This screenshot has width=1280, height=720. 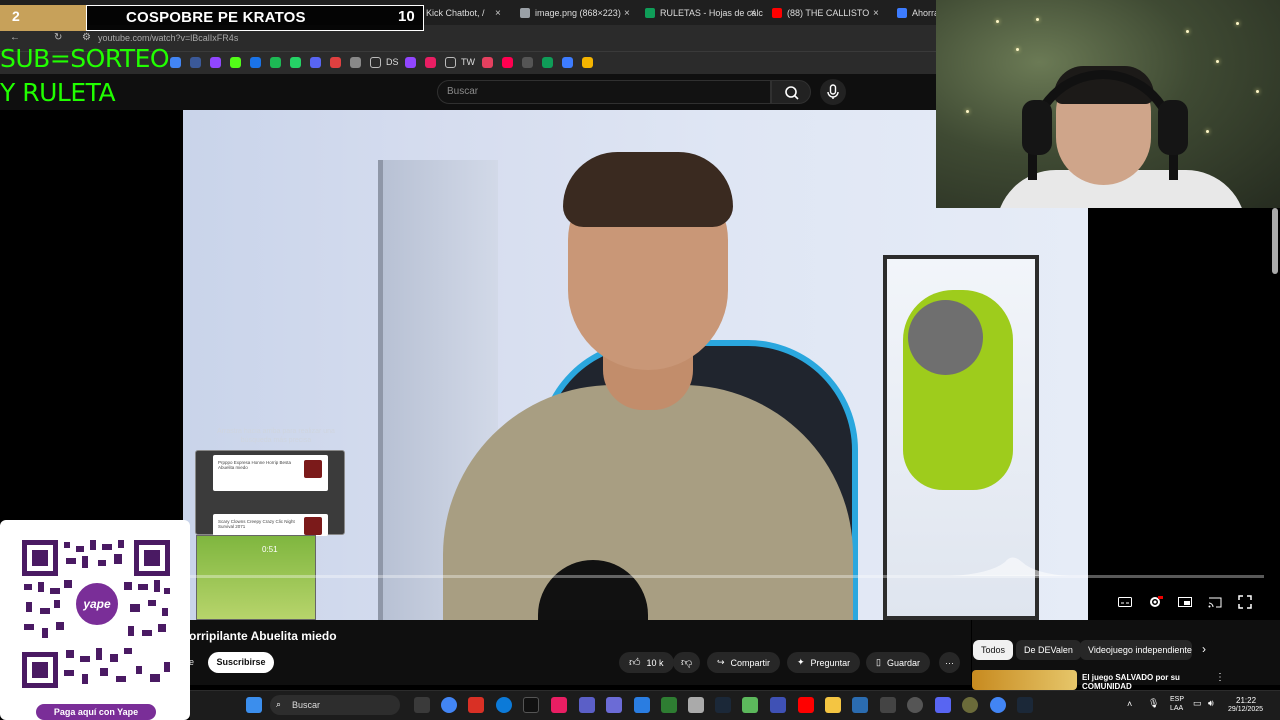 I want to click on reload-icon: ↻, so click(x=58, y=37).